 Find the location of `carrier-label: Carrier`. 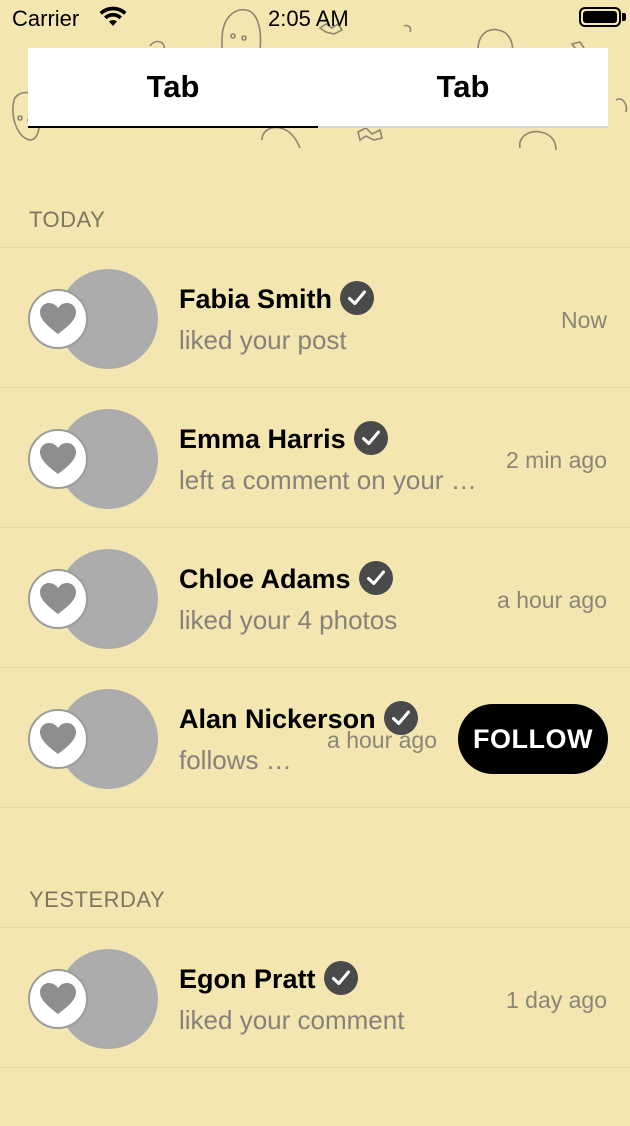

carrier-label: Carrier is located at coordinates (46, 18).